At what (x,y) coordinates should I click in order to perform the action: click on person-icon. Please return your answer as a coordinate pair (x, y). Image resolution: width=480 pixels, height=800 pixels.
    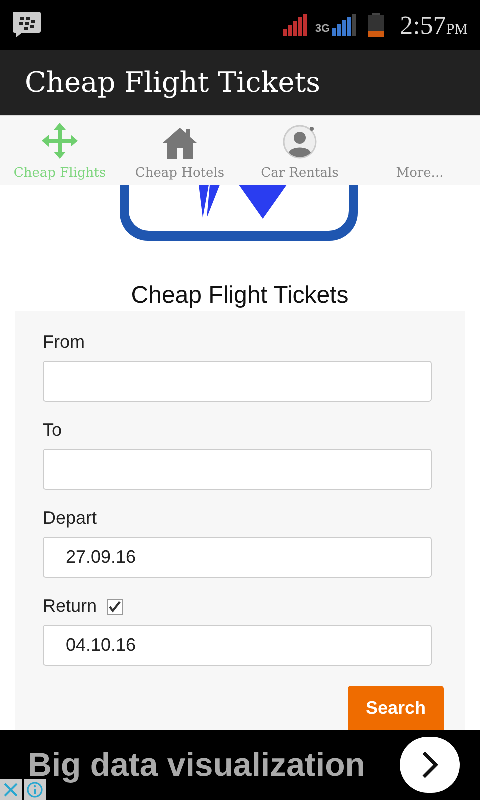
    Looking at the image, I should click on (300, 142).